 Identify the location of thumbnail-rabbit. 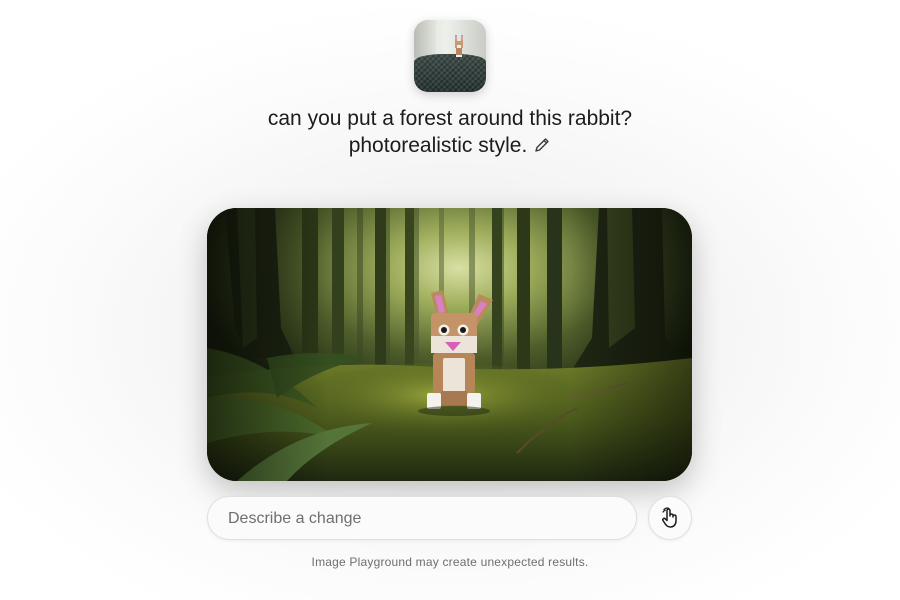
(459, 46).